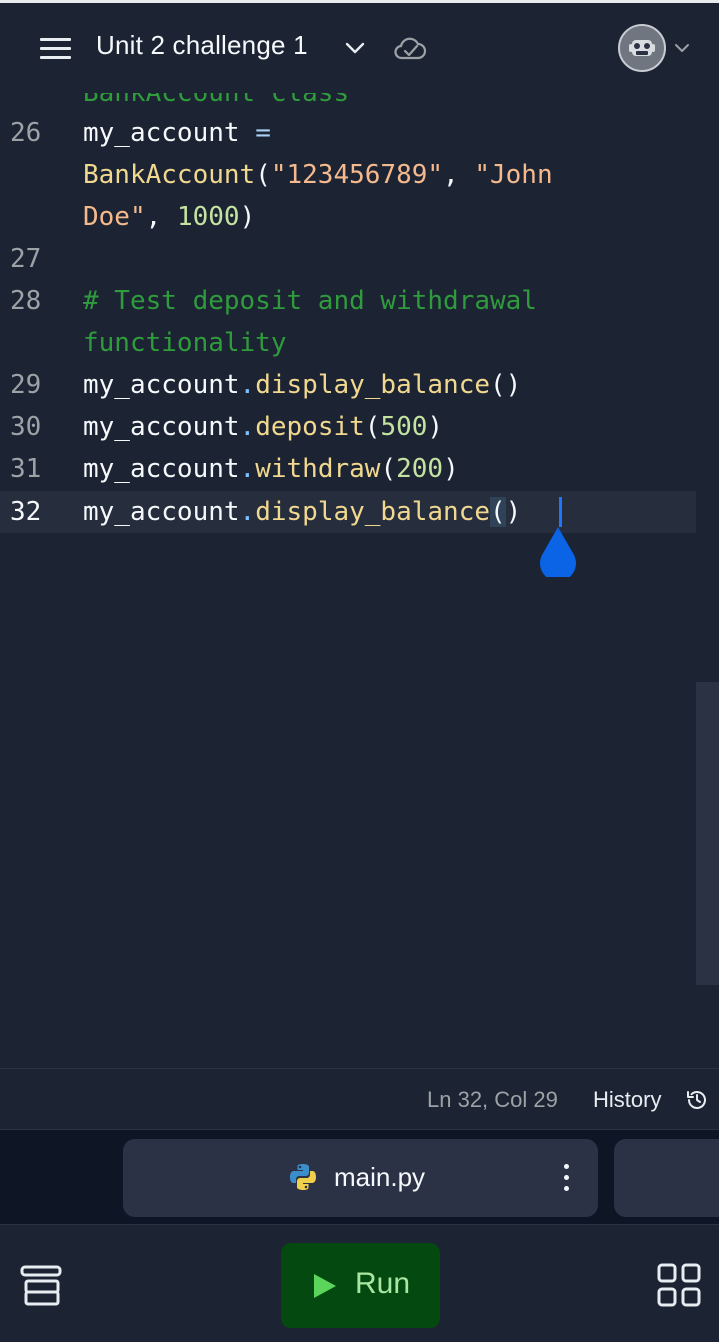  What do you see at coordinates (318, 175) in the screenshot?
I see `code-line-wrap: BankAccount("123456789", "John` at bounding box center [318, 175].